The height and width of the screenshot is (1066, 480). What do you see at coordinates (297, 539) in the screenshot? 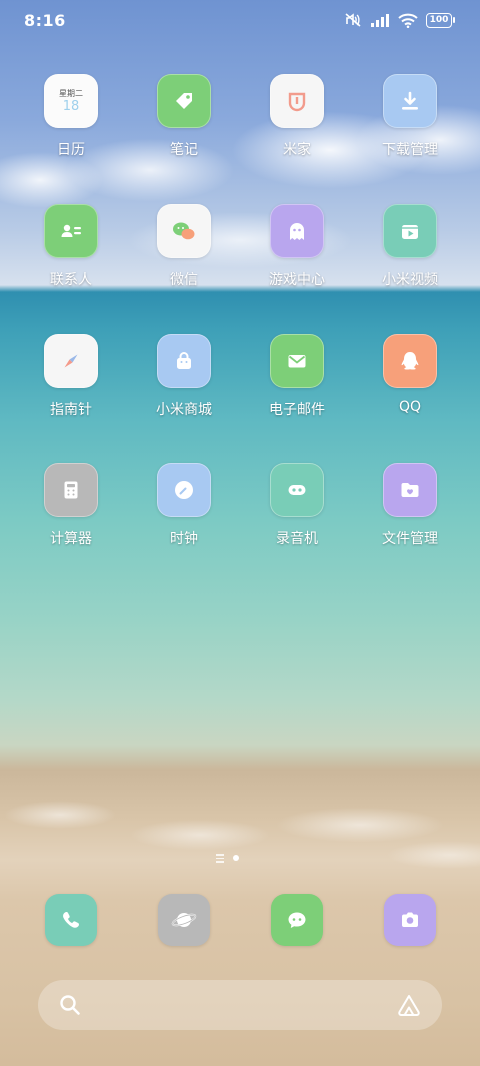
I see `app-label: 录音机` at bounding box center [297, 539].